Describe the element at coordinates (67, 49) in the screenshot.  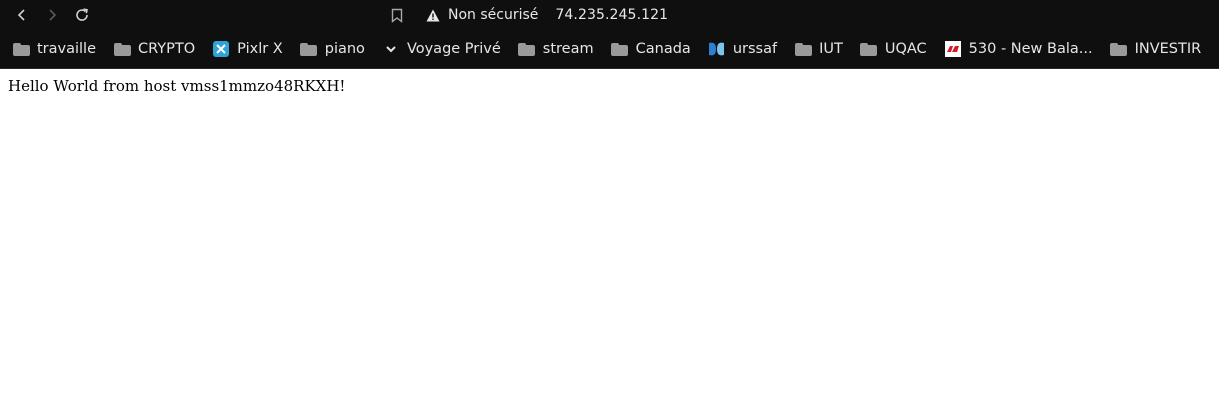
I see `bookmark-label: travaille` at that location.